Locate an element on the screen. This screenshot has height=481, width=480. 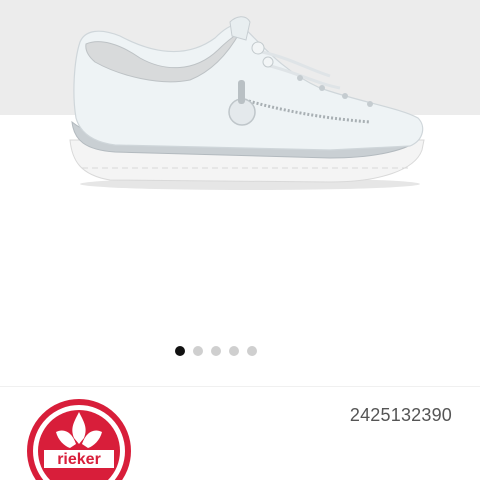
svg-text: rieker is located at coordinates (79, 459).